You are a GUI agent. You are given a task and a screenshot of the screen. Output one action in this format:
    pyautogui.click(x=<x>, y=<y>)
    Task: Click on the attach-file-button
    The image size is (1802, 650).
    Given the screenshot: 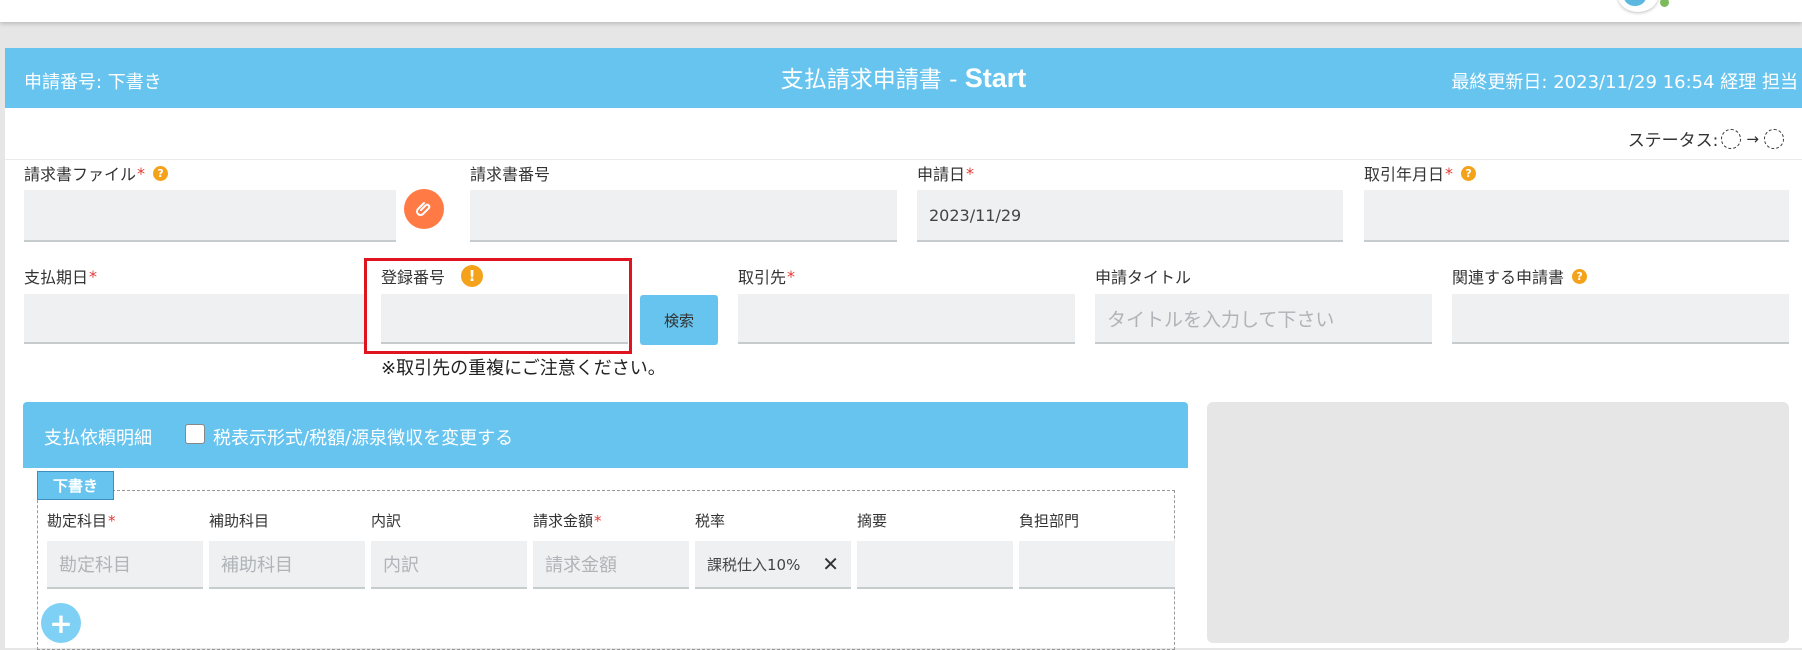 What is the action you would take?
    pyautogui.click(x=424, y=209)
    